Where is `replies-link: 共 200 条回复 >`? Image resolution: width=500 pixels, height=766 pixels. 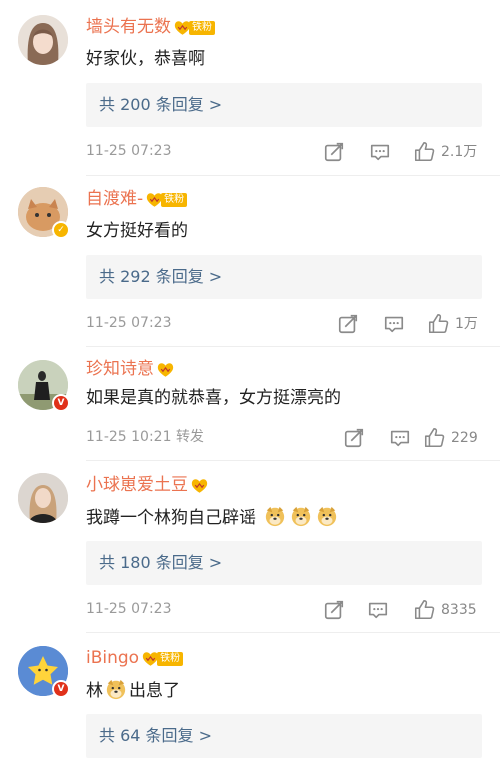
replies-link: 共 200 条回复 > is located at coordinates (284, 105).